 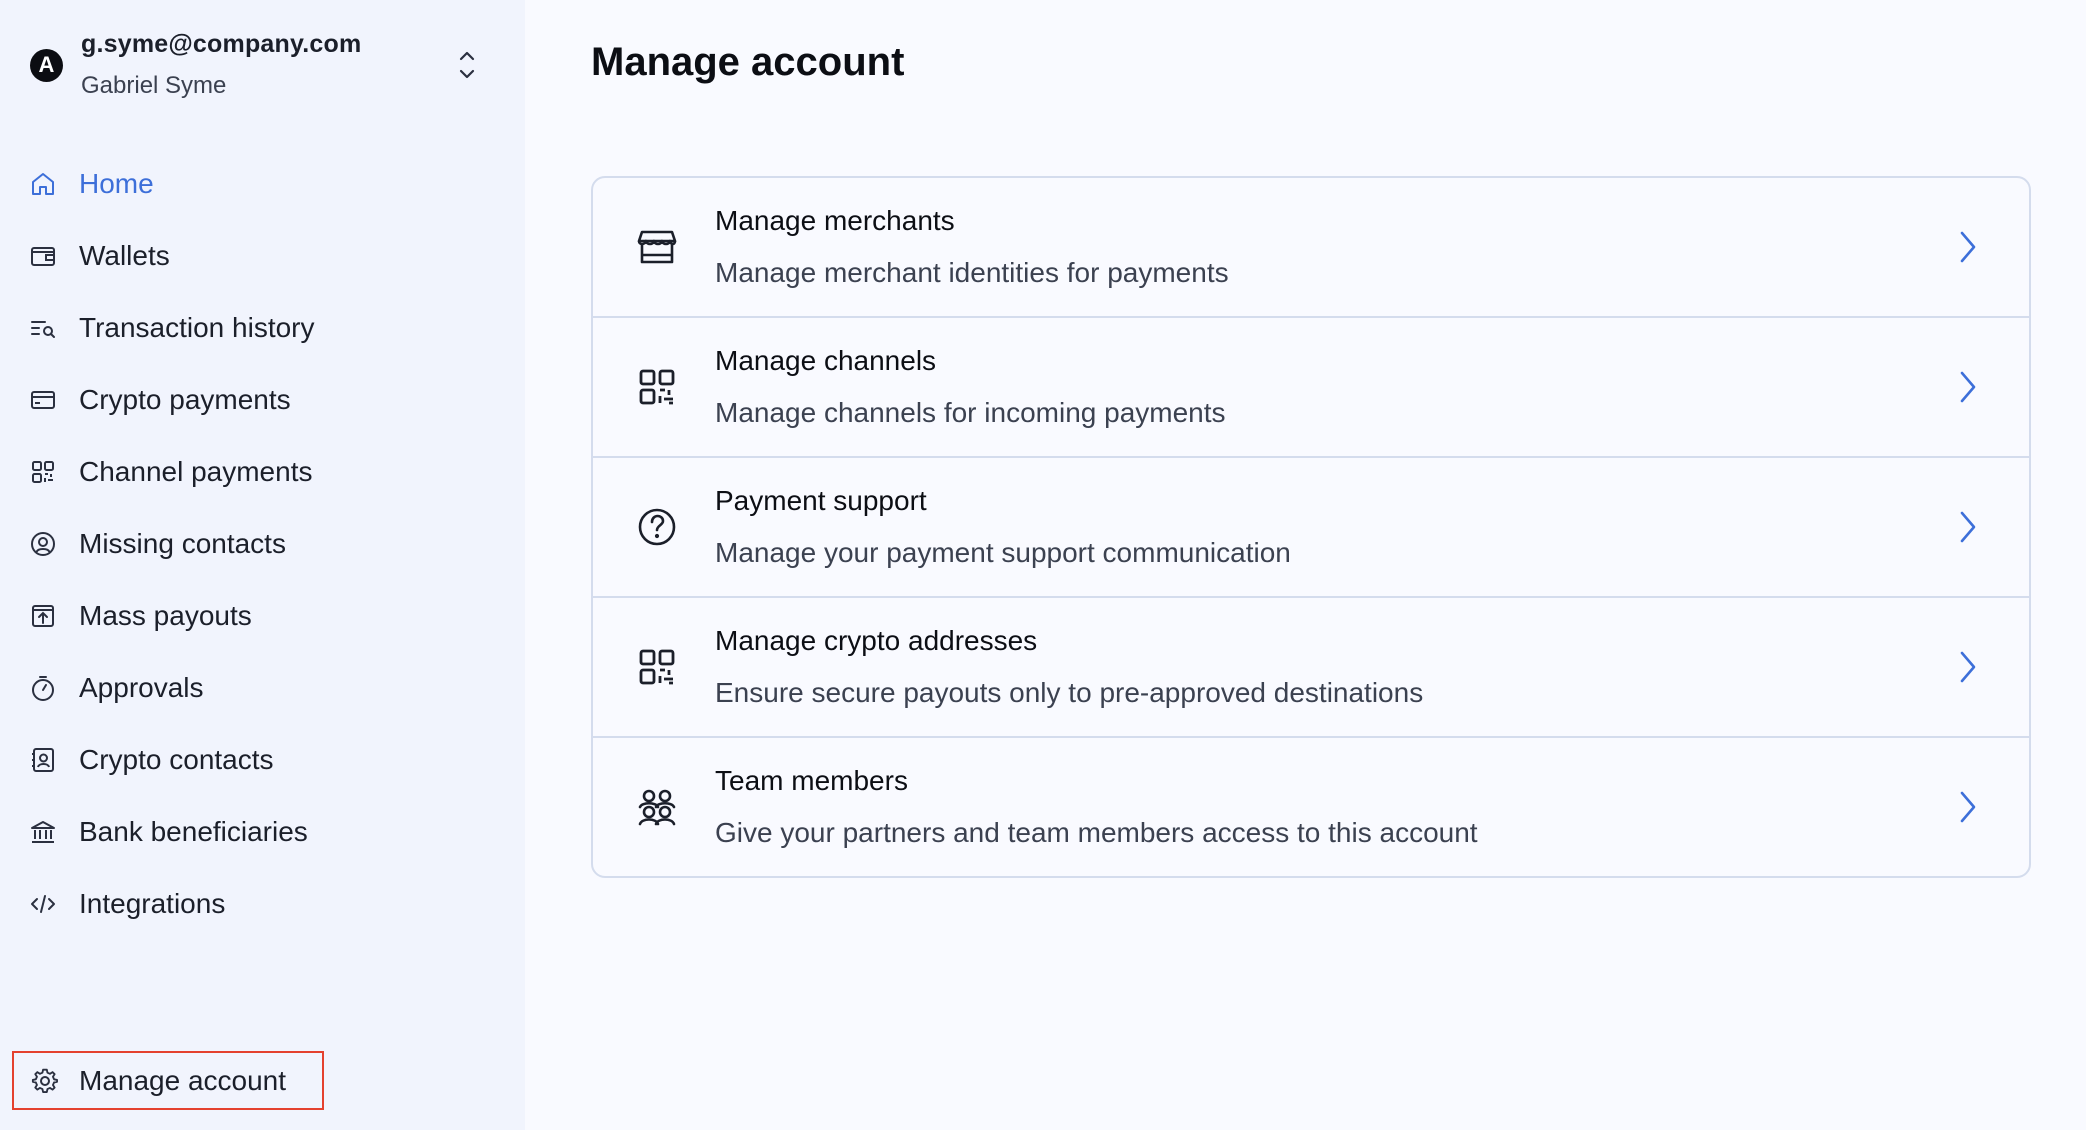 What do you see at coordinates (835, 220) in the screenshot?
I see `row-title: Manage merchants` at bounding box center [835, 220].